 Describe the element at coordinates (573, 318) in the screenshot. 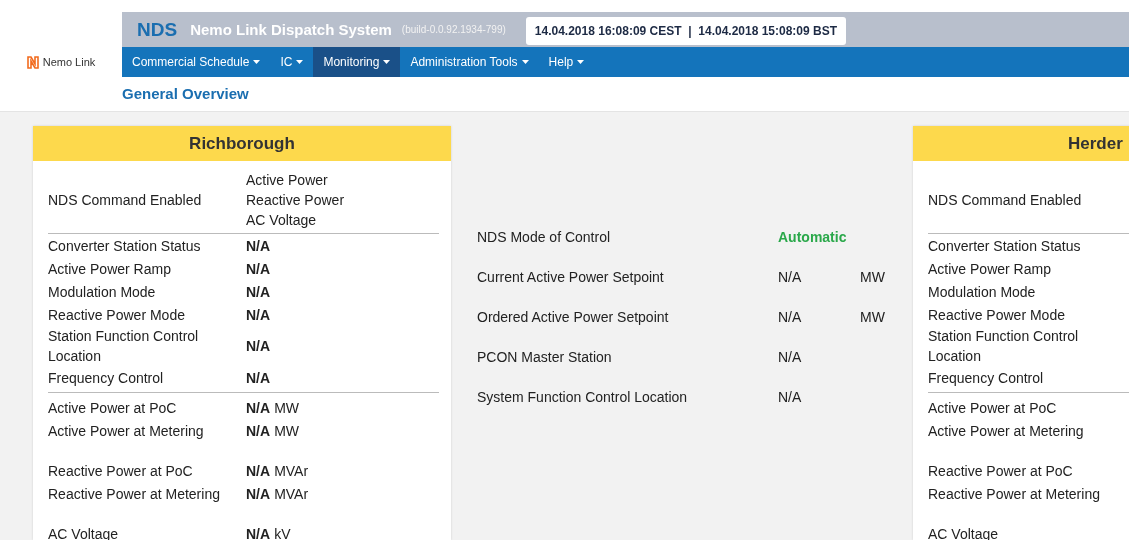

I see `field-label: Ordered Active Power Setpoint` at that location.